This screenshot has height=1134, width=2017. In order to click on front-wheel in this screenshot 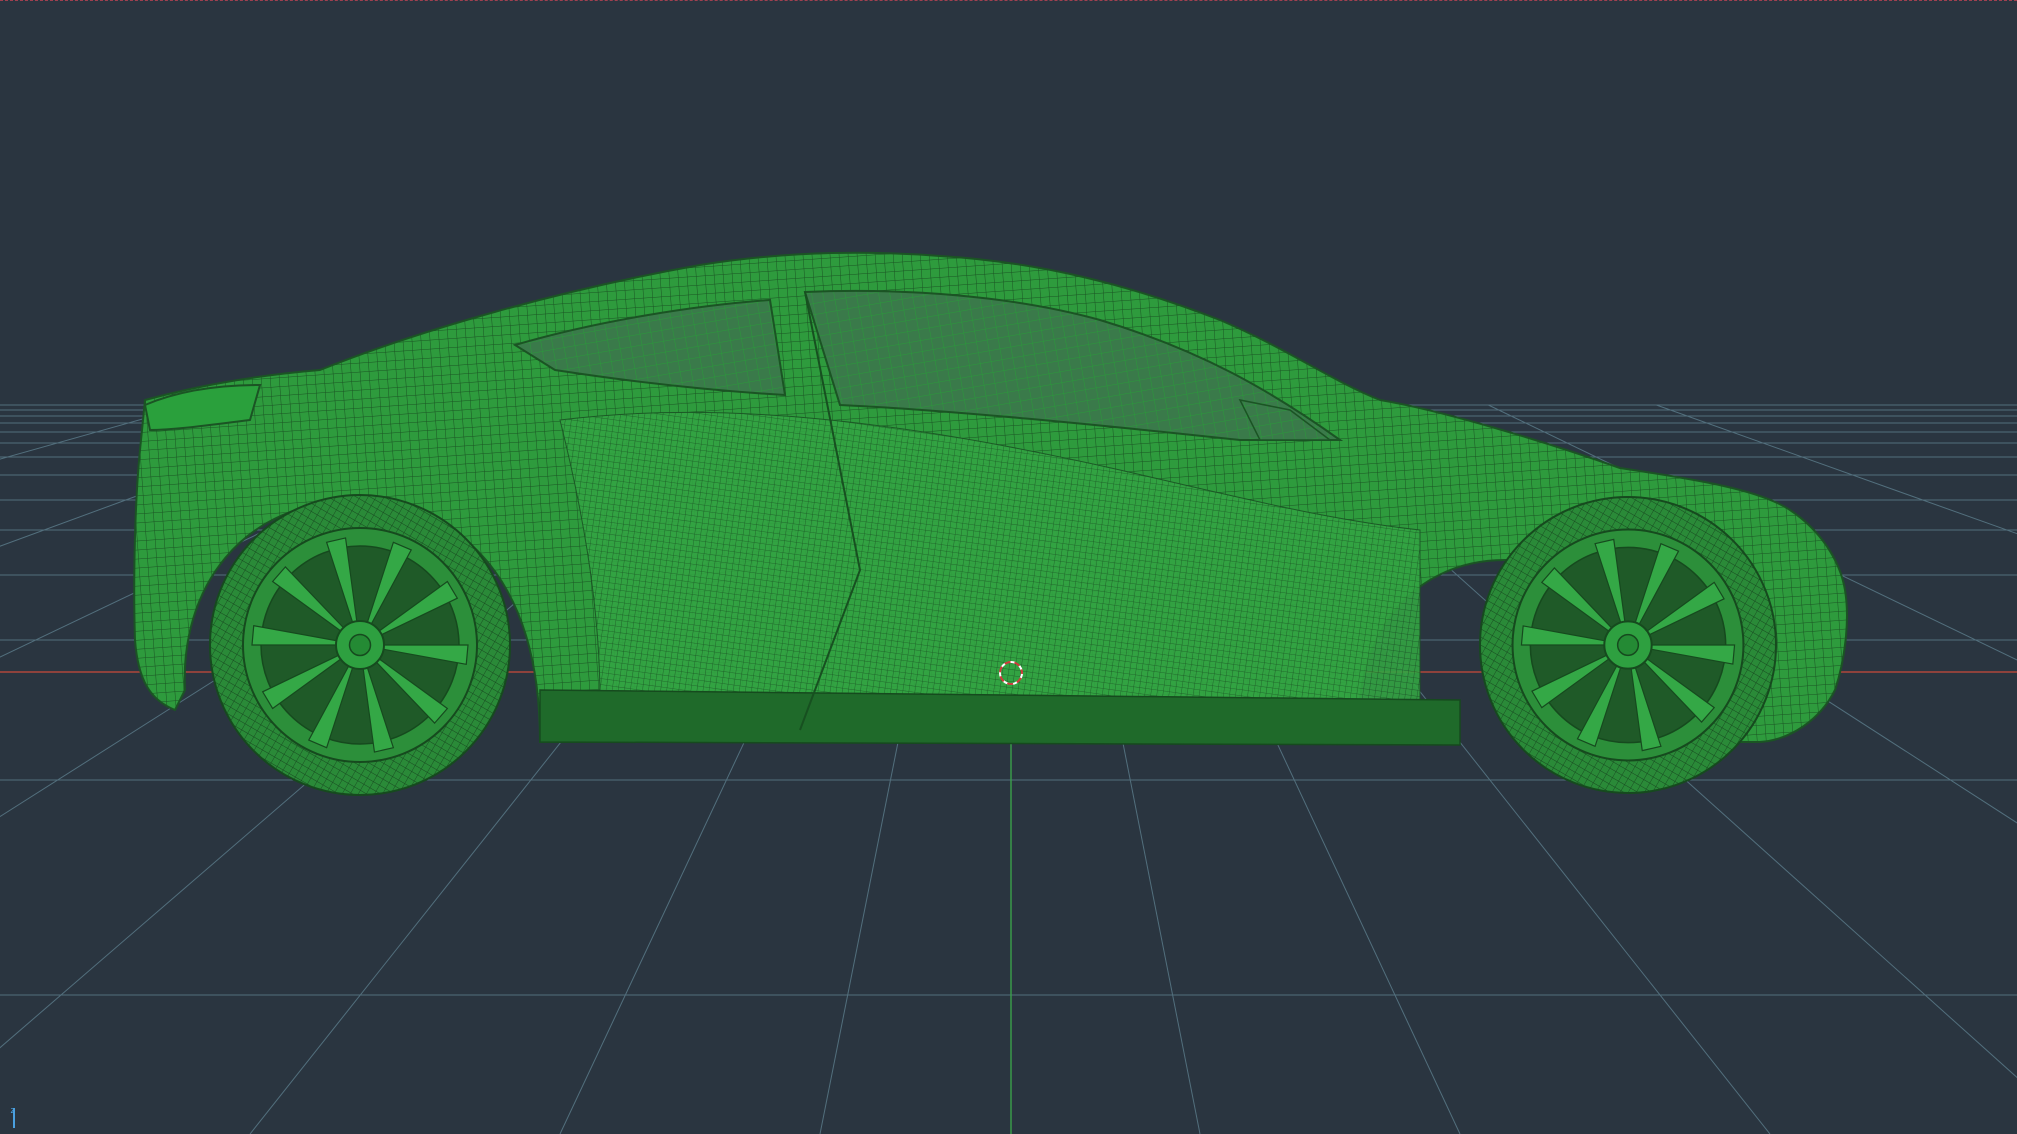, I will do `click(1628, 645)`.